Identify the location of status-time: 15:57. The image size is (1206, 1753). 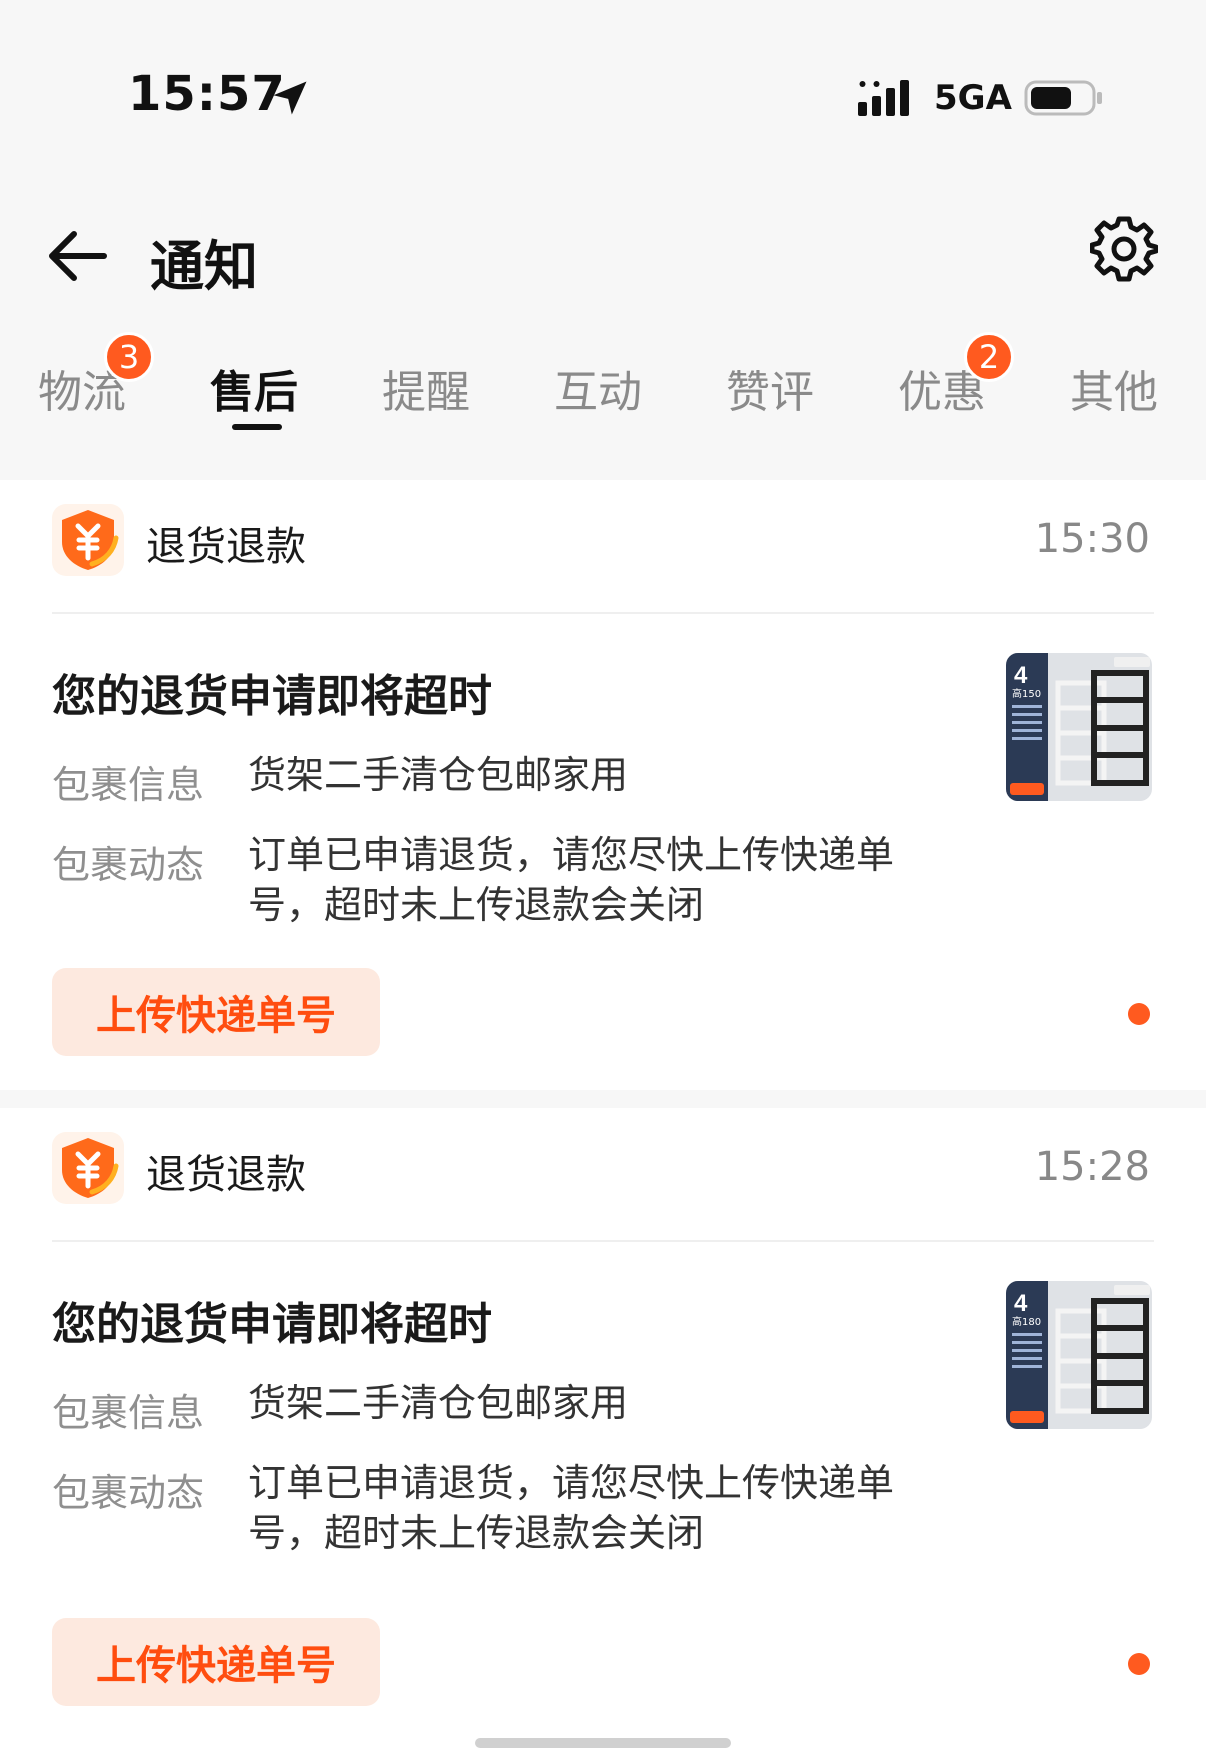
(207, 94).